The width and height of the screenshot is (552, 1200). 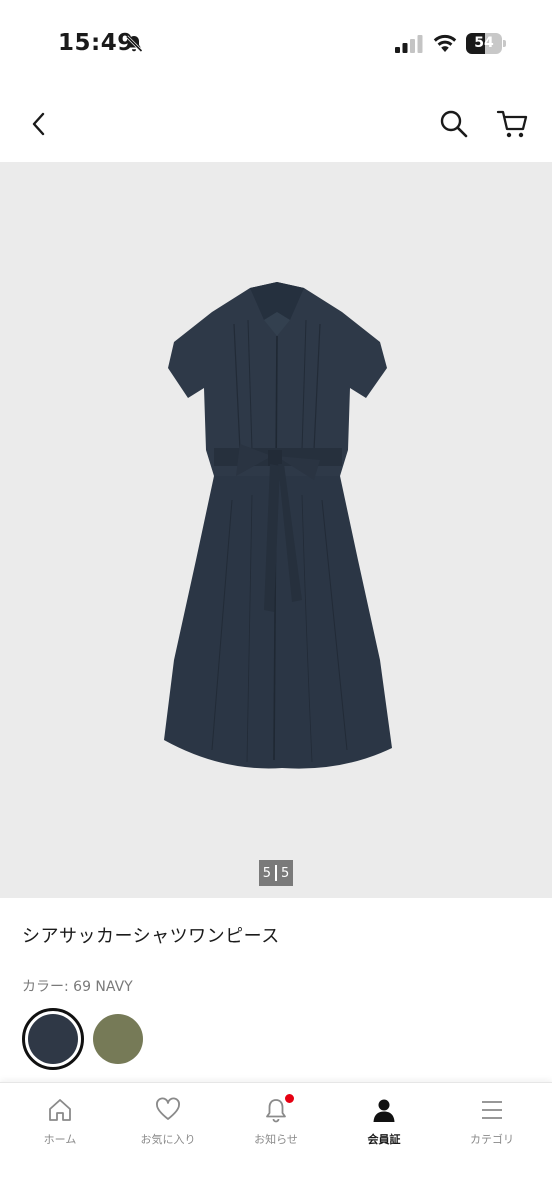 I want to click on notification-badge, so click(x=289, y=1098).